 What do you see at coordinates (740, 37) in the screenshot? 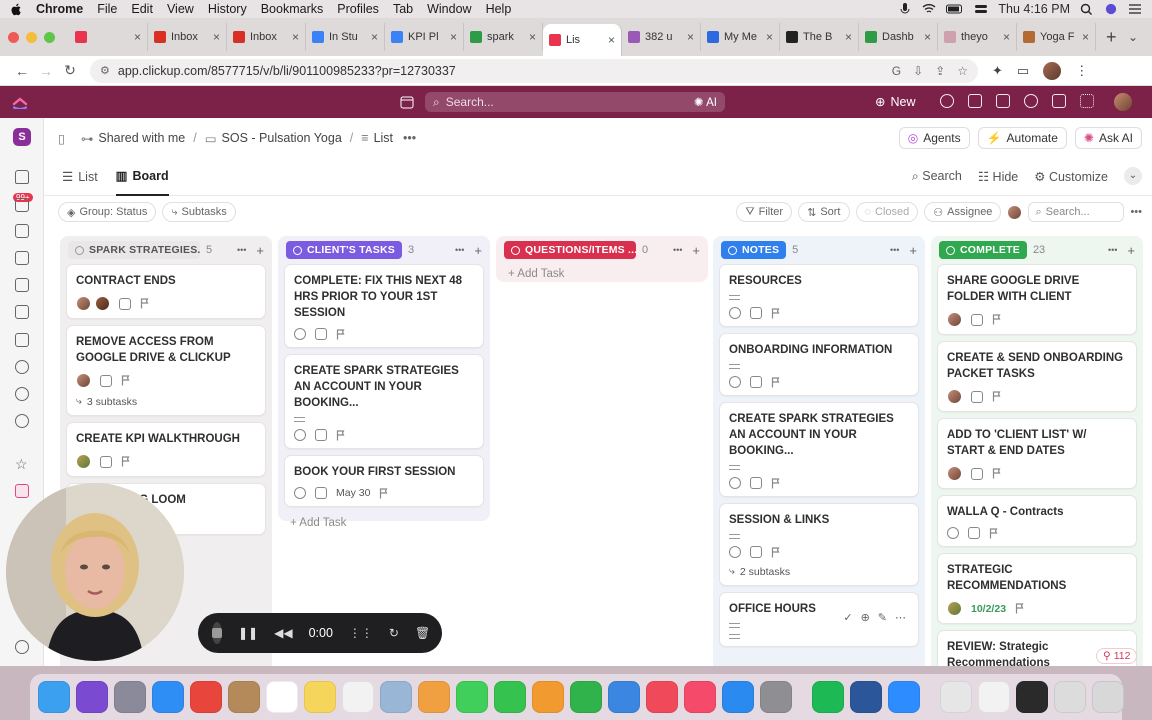
I see `browser-tab: My Me ×` at bounding box center [740, 37].